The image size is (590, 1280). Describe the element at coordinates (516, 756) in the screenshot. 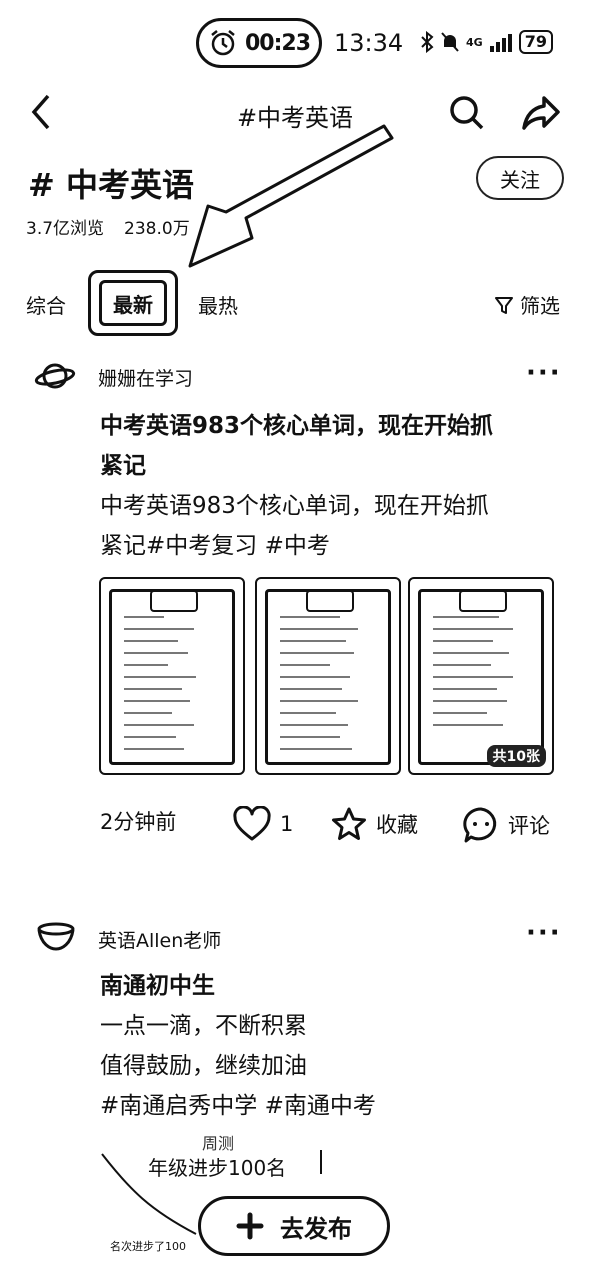

I see `image-count-badge: 共10张` at that location.